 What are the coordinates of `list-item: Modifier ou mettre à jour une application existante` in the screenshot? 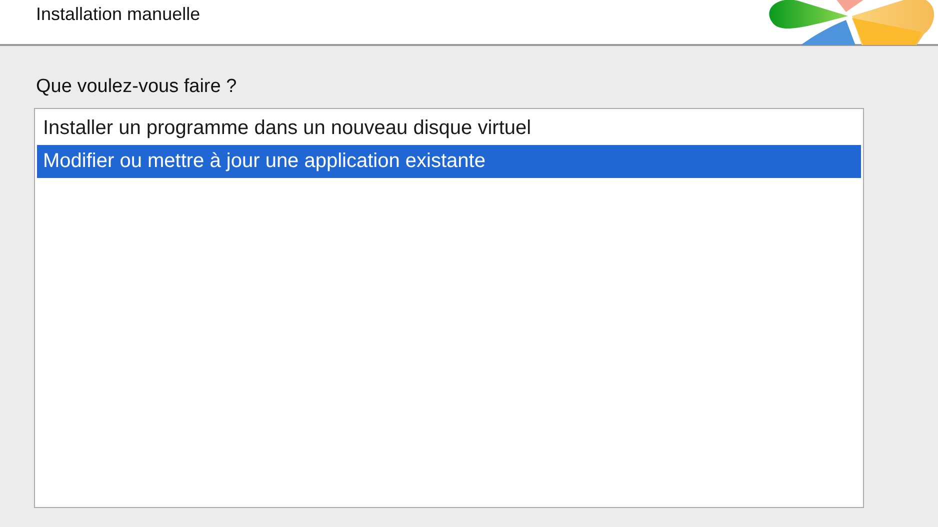 It's located at (449, 161).